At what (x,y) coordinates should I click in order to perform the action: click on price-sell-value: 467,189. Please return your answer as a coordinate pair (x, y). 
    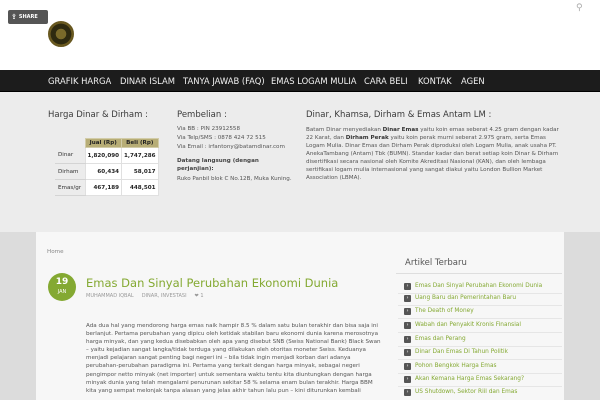
    Looking at the image, I should click on (103, 187).